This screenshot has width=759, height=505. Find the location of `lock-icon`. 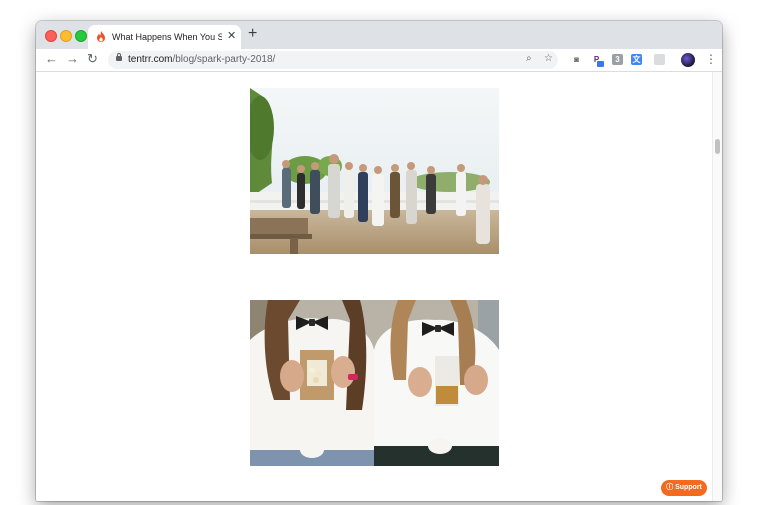

lock-icon is located at coordinates (119, 57).